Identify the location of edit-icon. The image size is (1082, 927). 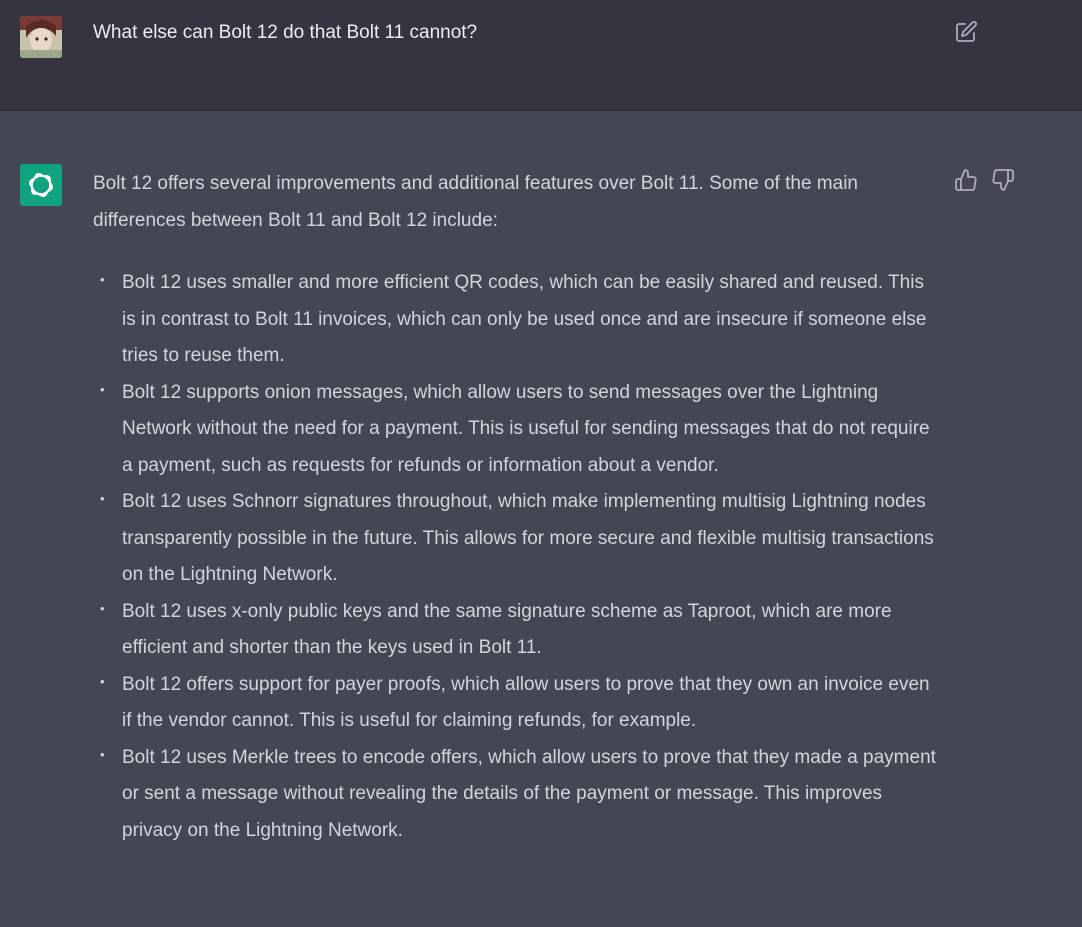
(966, 32).